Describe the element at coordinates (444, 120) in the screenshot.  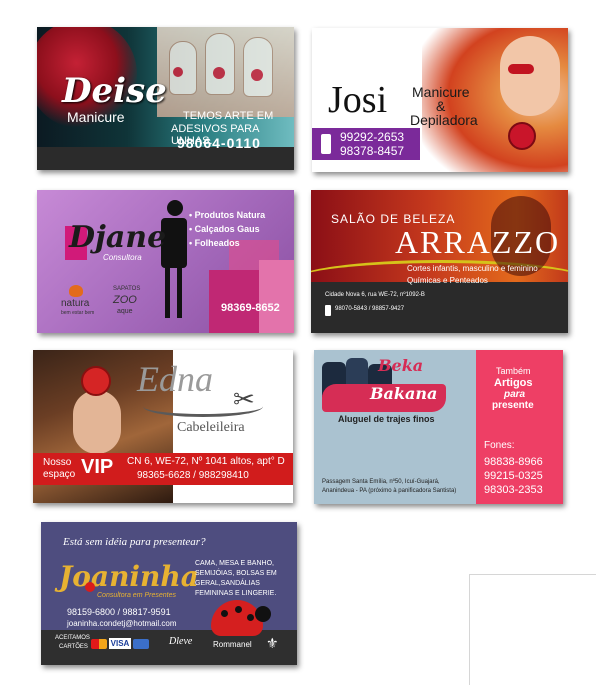
I see `josi-role-3: Depiladora` at that location.